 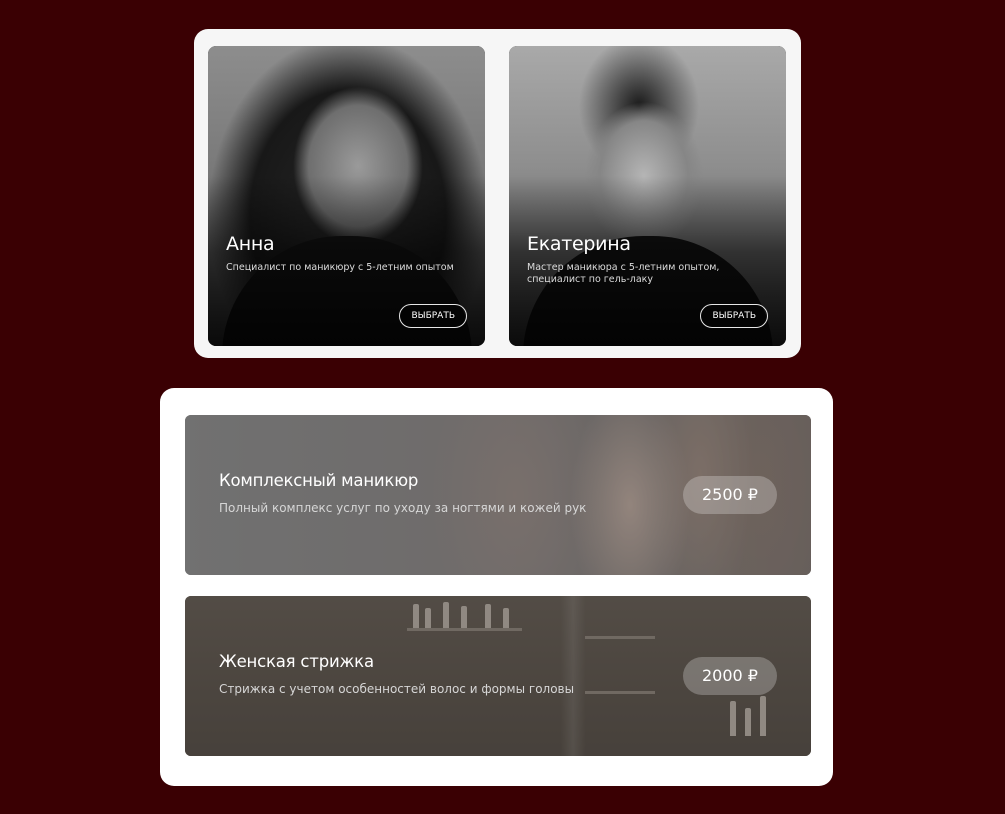 I want to click on service-price: 2000 ₽, so click(x=730, y=676).